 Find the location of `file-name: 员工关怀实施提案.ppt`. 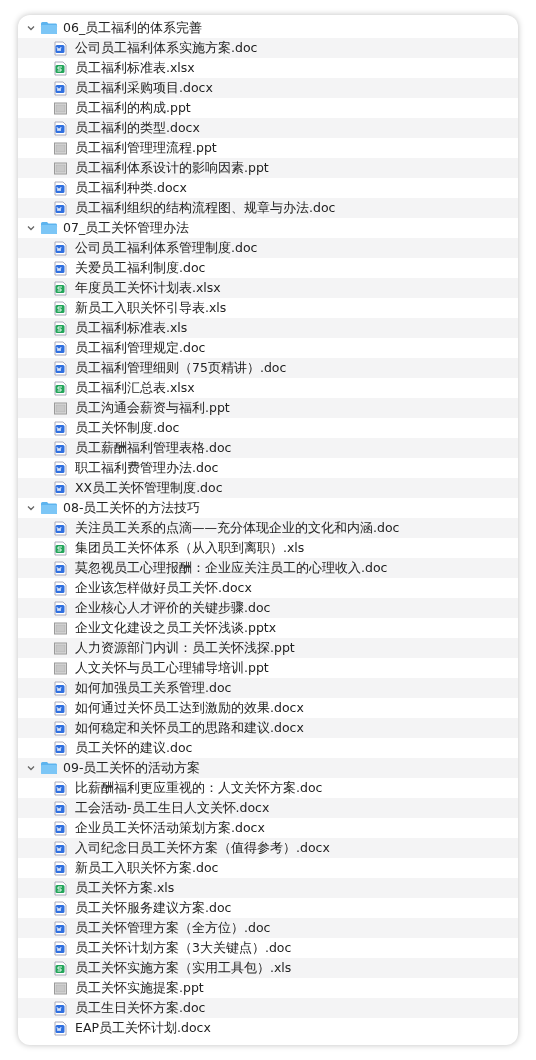

file-name: 员工关怀实施提案.ppt is located at coordinates (139, 988).